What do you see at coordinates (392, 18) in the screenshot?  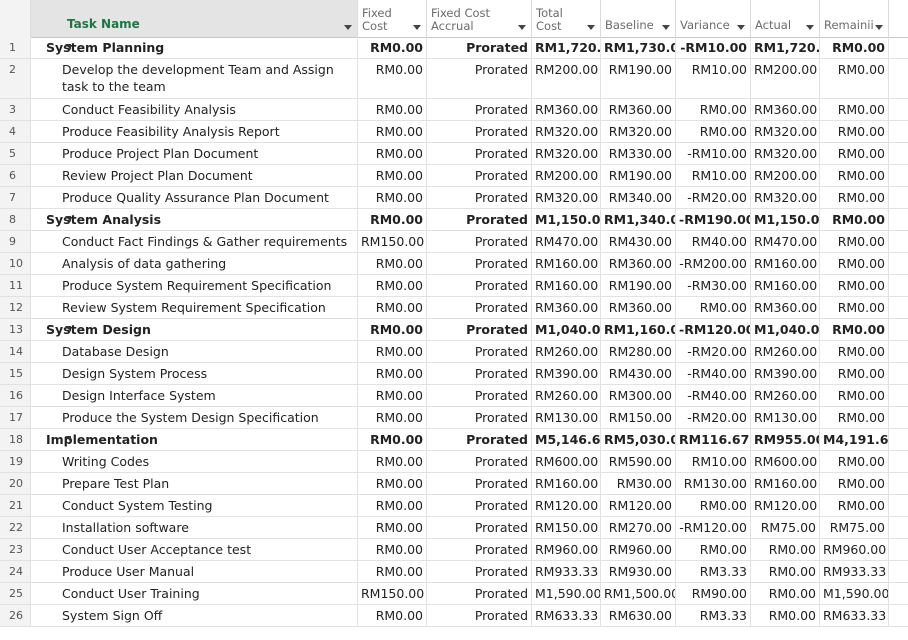 I see `header-fixed-cost: Fixed Cost` at bounding box center [392, 18].